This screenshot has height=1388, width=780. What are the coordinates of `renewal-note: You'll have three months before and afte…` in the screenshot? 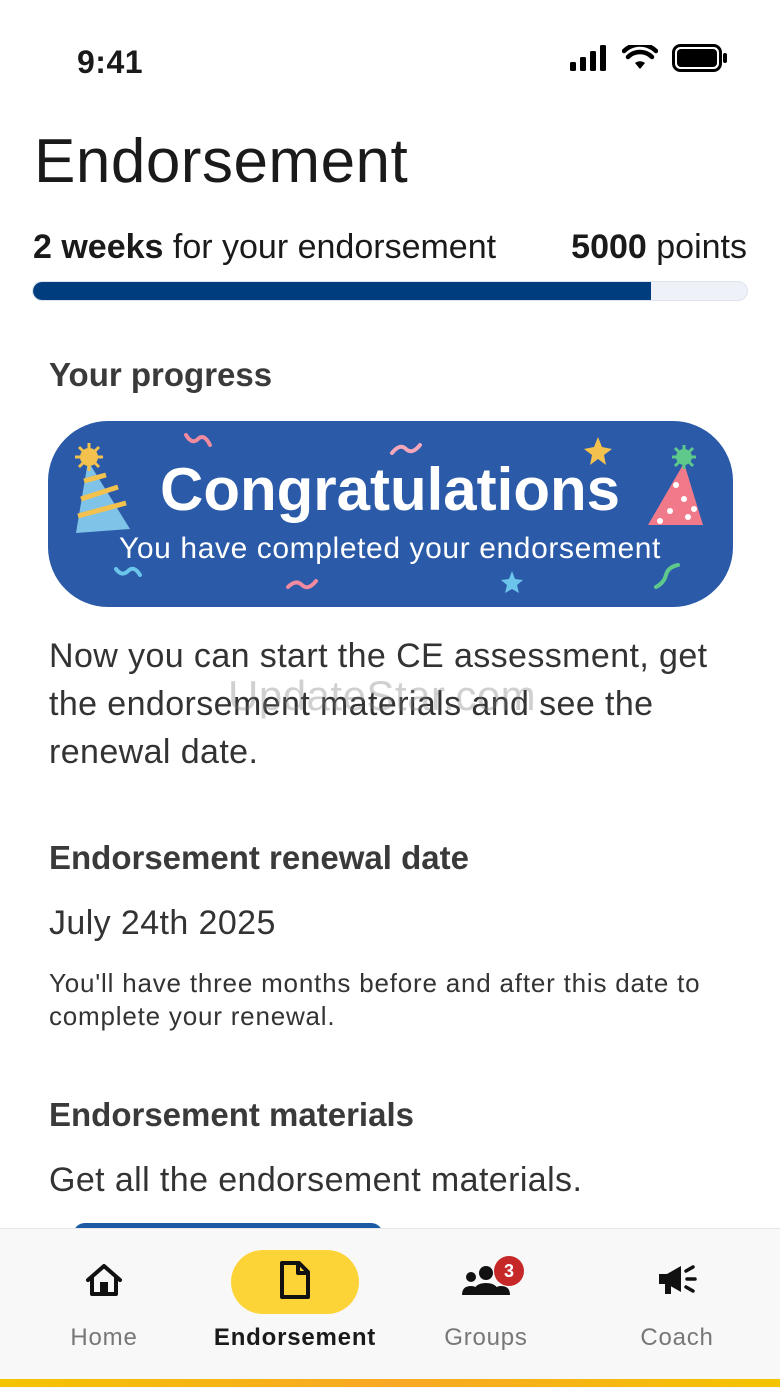 It's located at (375, 999).